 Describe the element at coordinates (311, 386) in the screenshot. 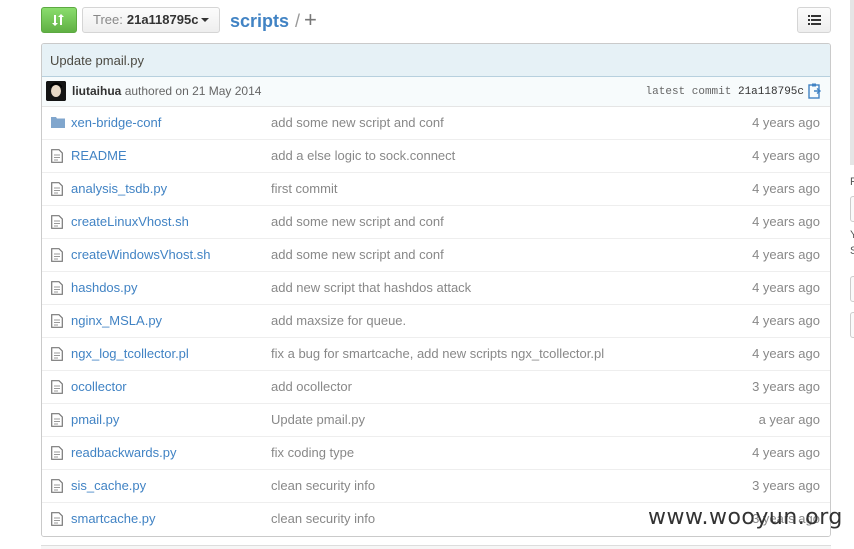

I see `commit-message-link: add ocollector` at that location.